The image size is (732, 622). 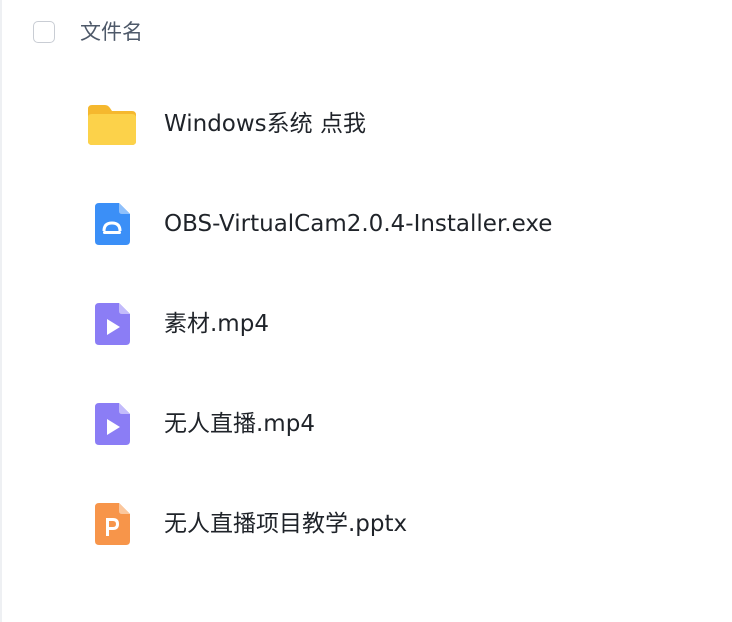 I want to click on file-name: 无人直播.mp4, so click(x=239, y=424).